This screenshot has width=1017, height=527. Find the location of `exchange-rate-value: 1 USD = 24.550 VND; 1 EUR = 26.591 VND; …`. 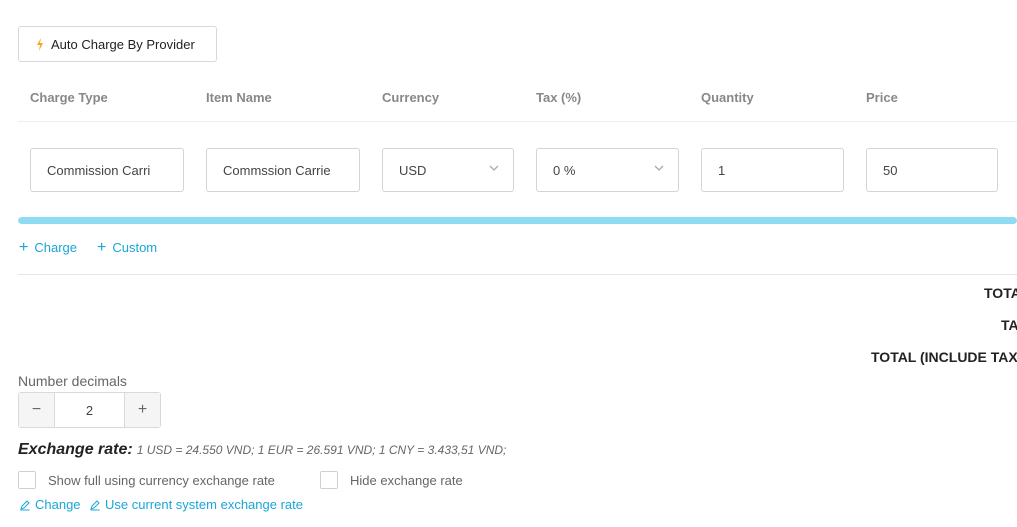

exchange-rate-value: 1 USD = 24.550 VND; 1 EUR = 26.591 VND; … is located at coordinates (321, 450).